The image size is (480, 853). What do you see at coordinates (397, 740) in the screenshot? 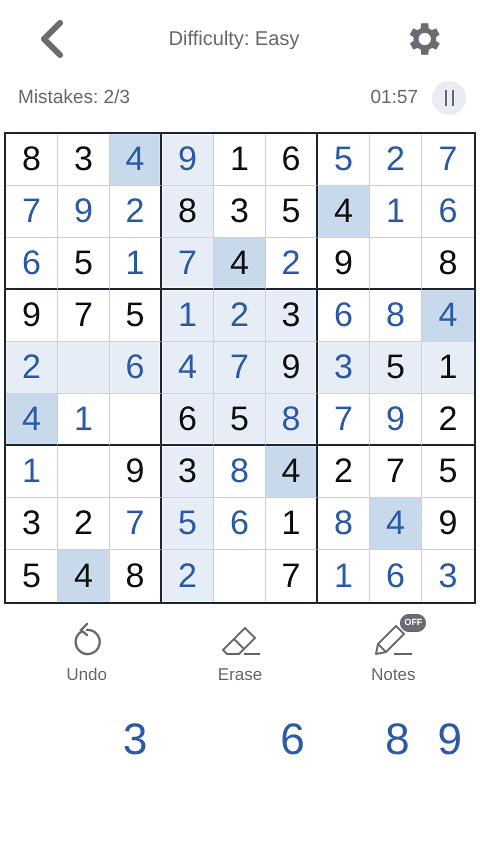
I see `number-pad-key: 8` at bounding box center [397, 740].